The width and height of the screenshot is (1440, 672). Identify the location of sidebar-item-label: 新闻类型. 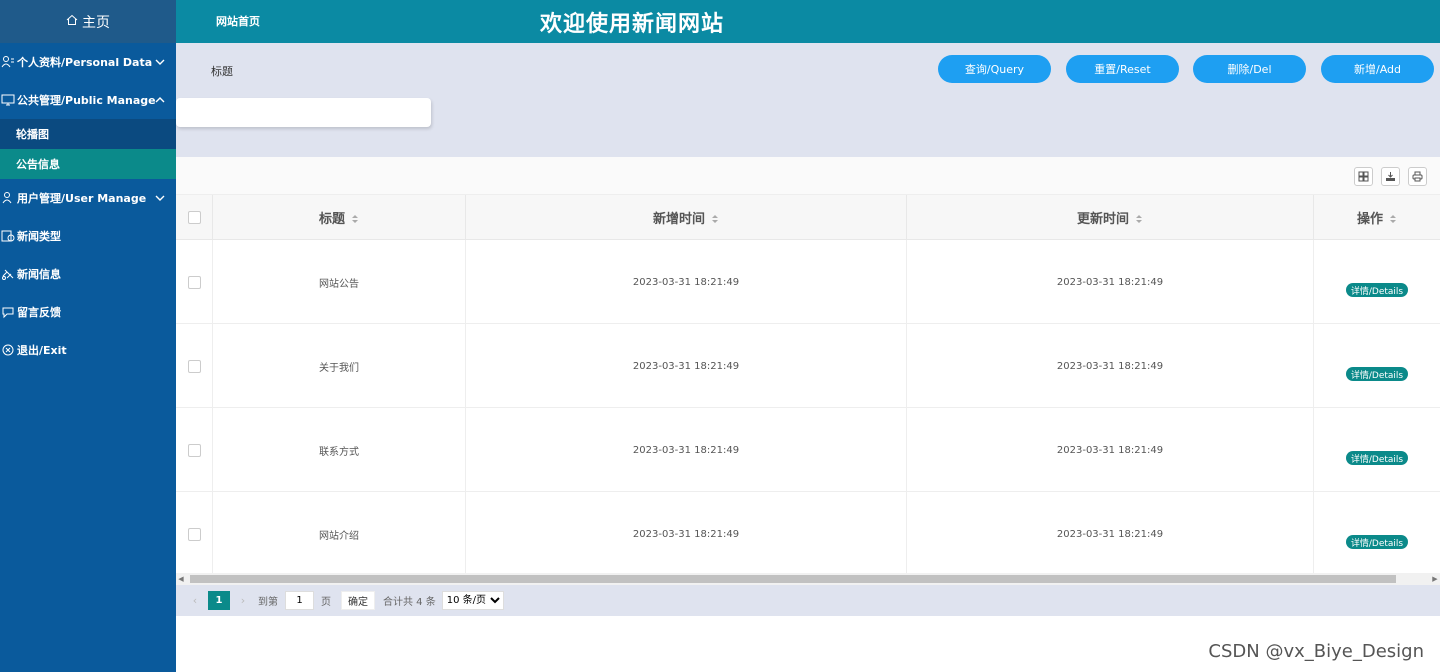
(39, 236).